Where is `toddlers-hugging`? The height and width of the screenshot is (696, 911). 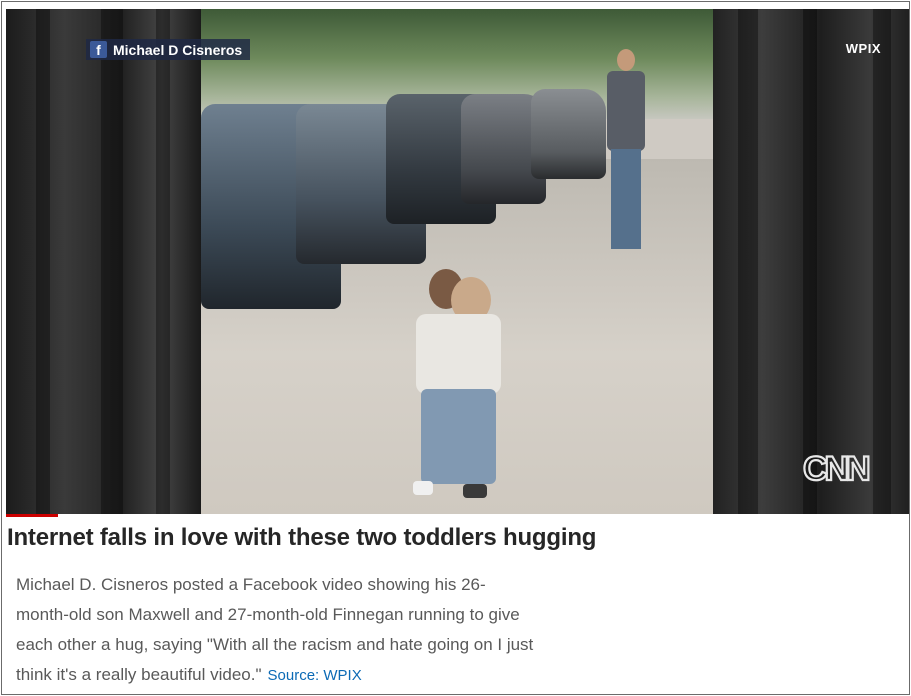
toddlers-hugging is located at coordinates (456, 386).